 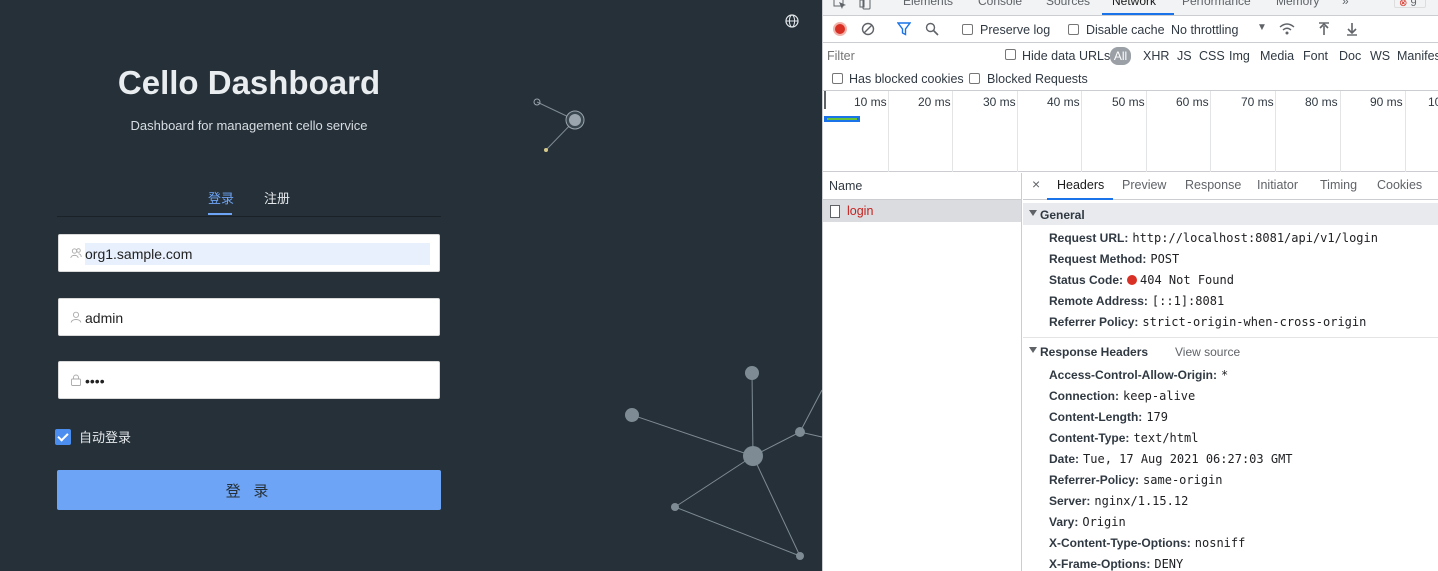 What do you see at coordinates (932, 29) in the screenshot?
I see `search-icon` at bounding box center [932, 29].